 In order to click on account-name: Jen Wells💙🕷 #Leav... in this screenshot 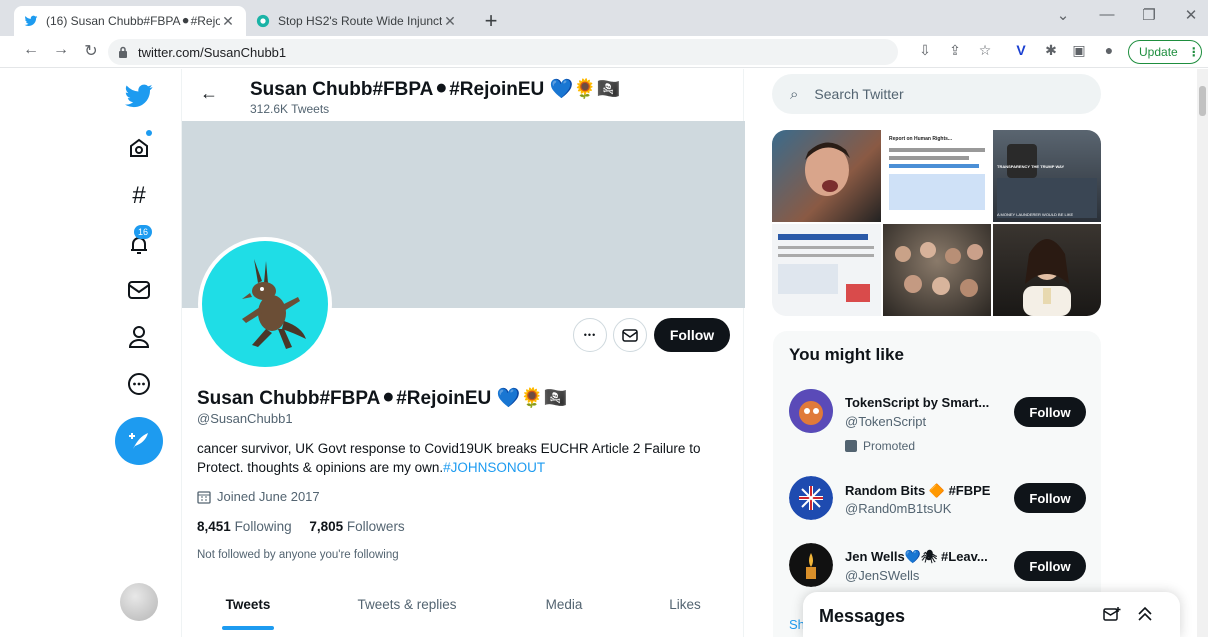, I will do `click(925, 557)`.